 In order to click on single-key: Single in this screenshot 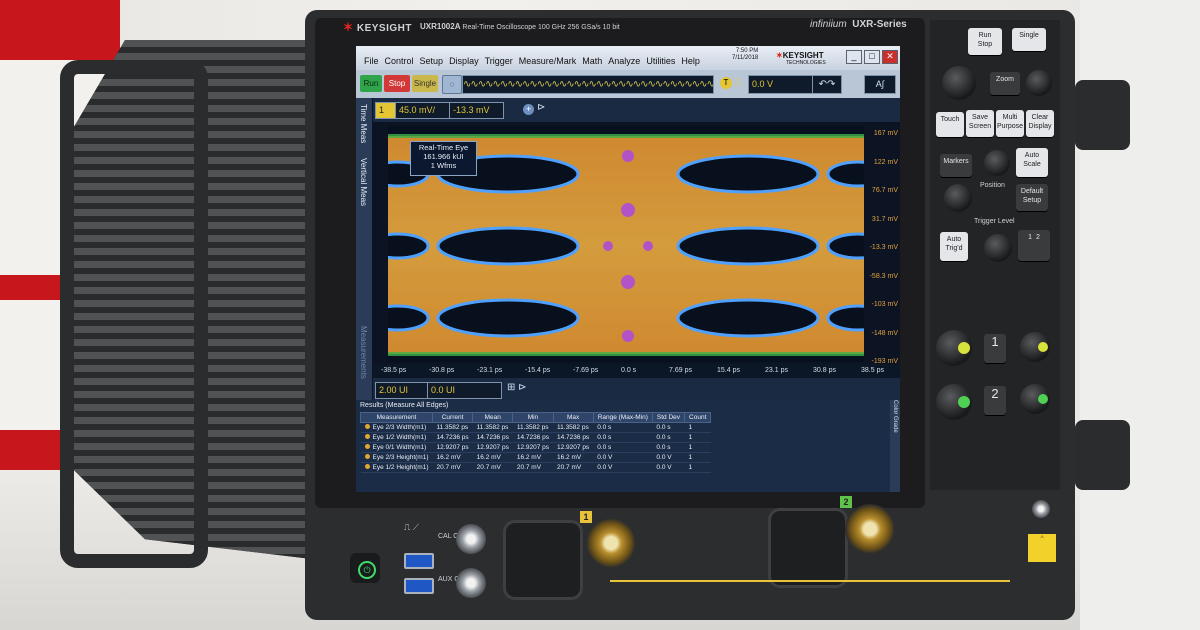, I will do `click(1029, 39)`.